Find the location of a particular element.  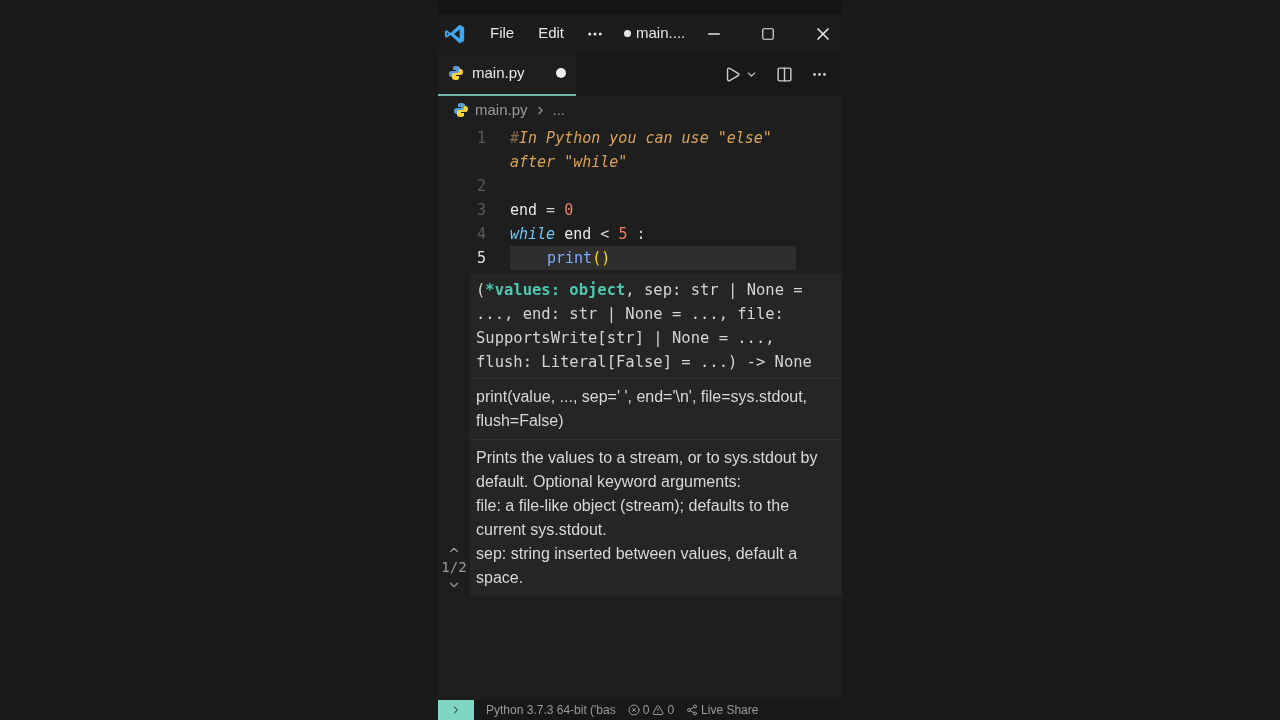

editor-tab: main.py is located at coordinates (507, 74).